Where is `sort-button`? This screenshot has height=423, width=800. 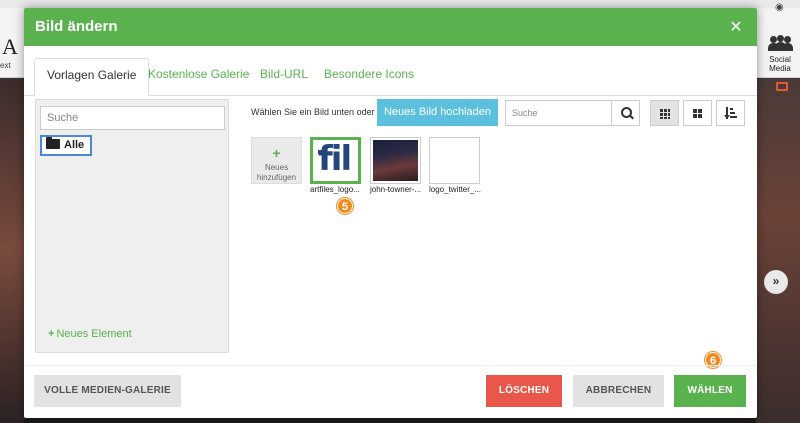
sort-button is located at coordinates (730, 113).